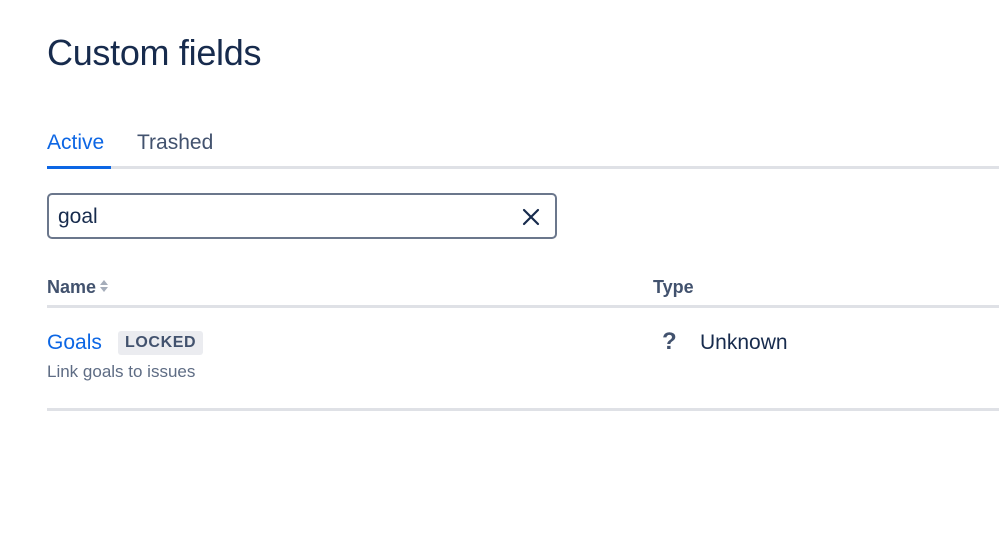 The image size is (999, 550). I want to click on column-header-name: Name, so click(78, 287).